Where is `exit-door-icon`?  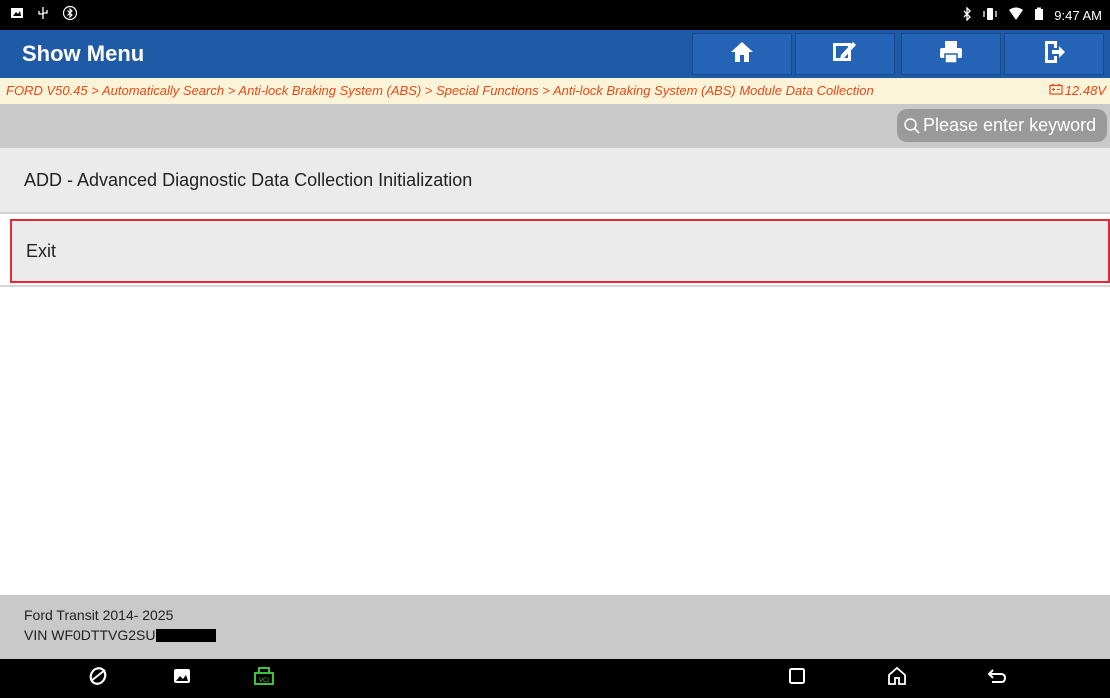 exit-door-icon is located at coordinates (1054, 54).